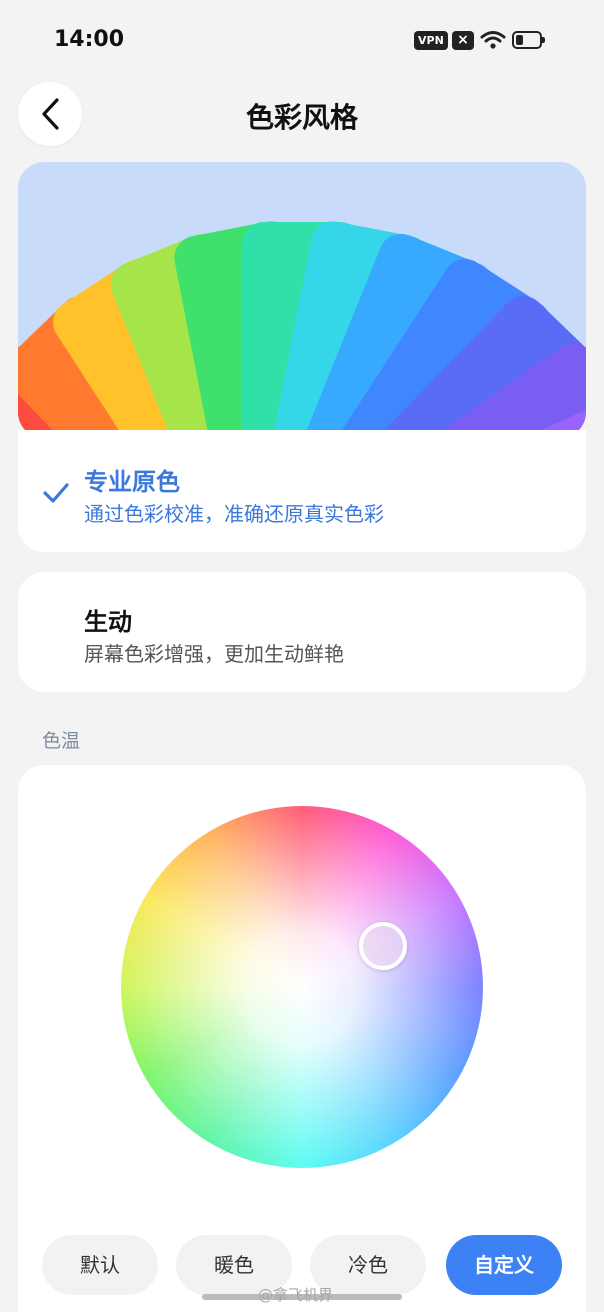  Describe the element at coordinates (504, 1265) in the screenshot. I see `preset-custom-button: 自定义` at that location.